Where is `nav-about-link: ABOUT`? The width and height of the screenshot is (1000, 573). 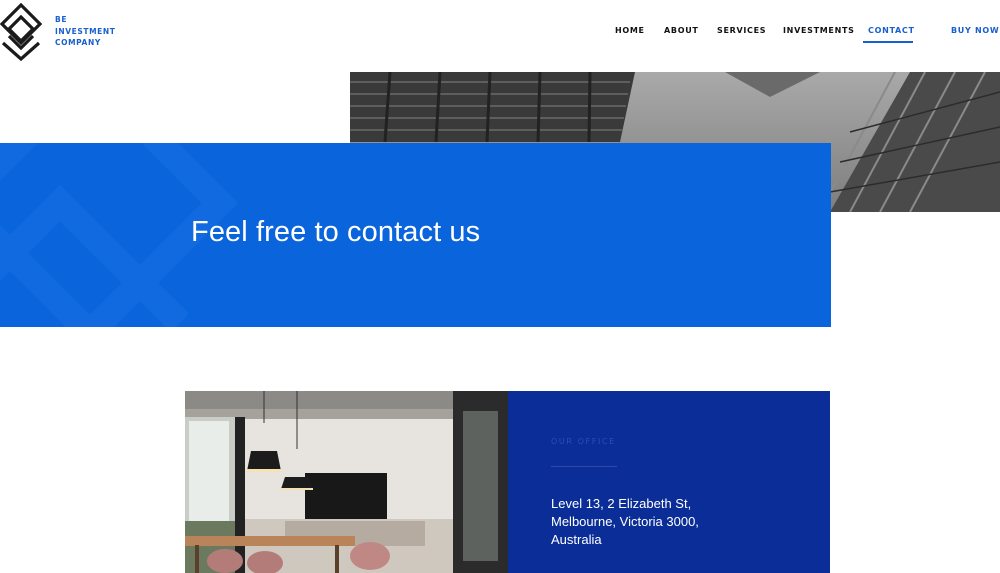
nav-about-link: ABOUT is located at coordinates (681, 30).